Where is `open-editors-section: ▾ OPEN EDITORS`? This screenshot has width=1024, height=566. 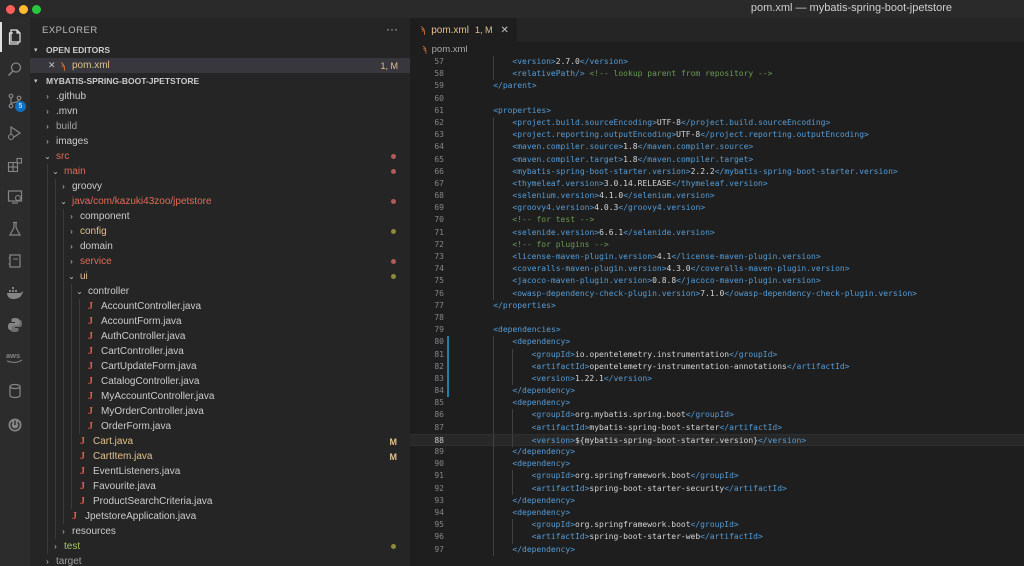 open-editors-section: ▾ OPEN EDITORS is located at coordinates (220, 50).